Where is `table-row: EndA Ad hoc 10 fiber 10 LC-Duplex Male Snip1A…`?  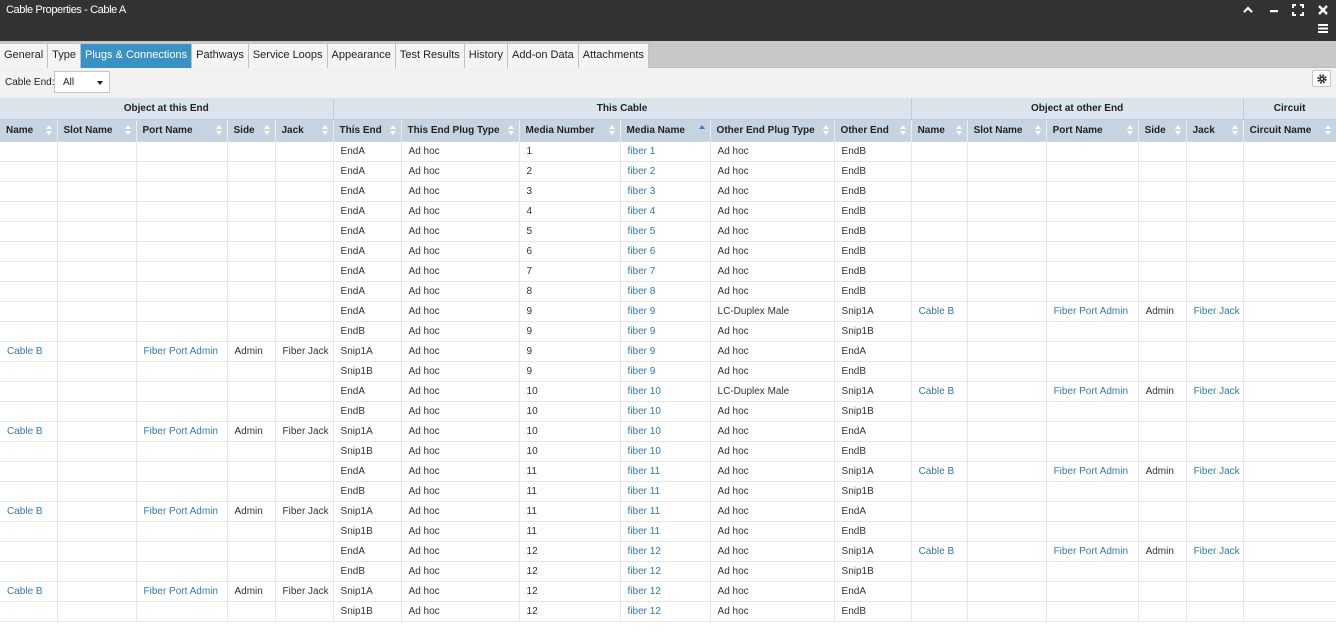 table-row: EndA Ad hoc 10 fiber 10 LC-Duplex Male Snip1A… is located at coordinates (668, 391).